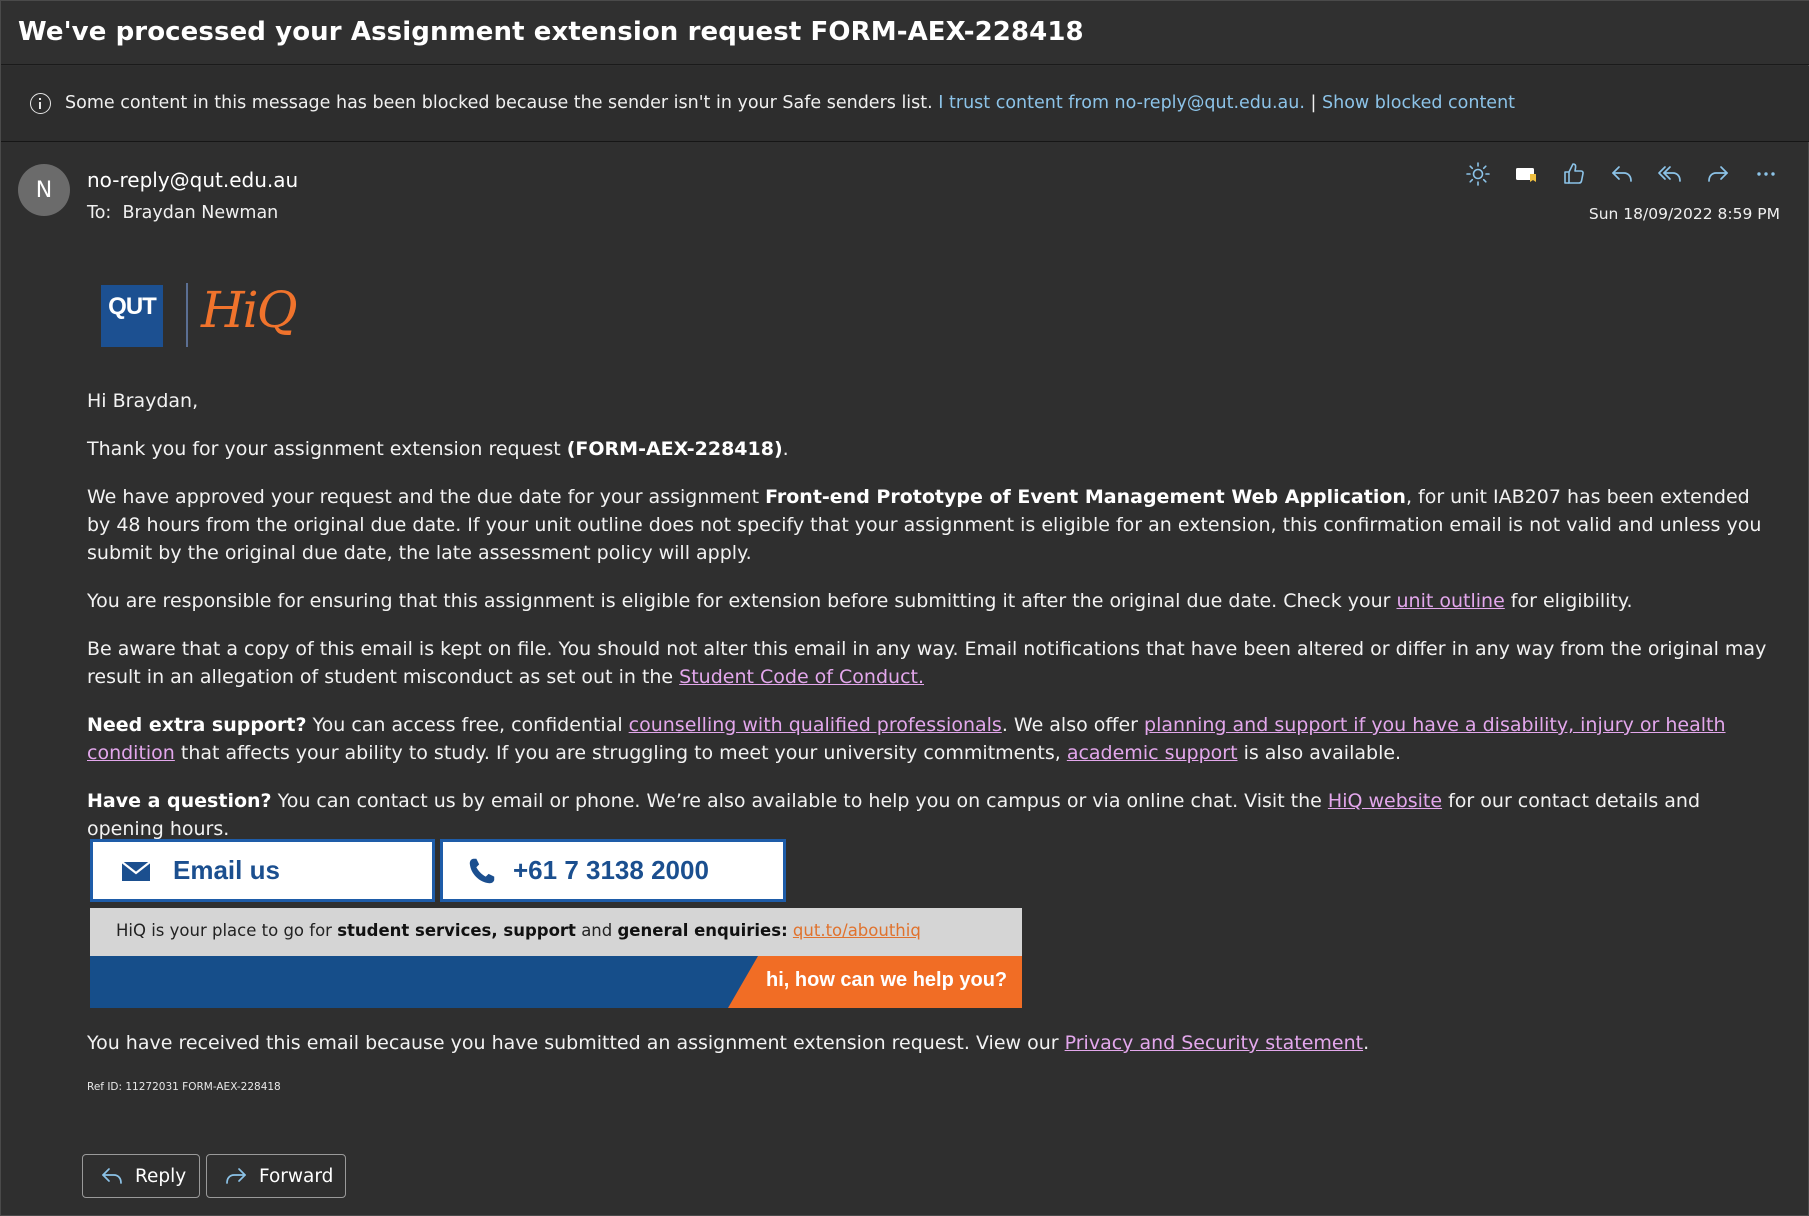 Image resolution: width=1809 pixels, height=1216 pixels. I want to click on phone-number: +61 7 3138 2000, so click(611, 870).